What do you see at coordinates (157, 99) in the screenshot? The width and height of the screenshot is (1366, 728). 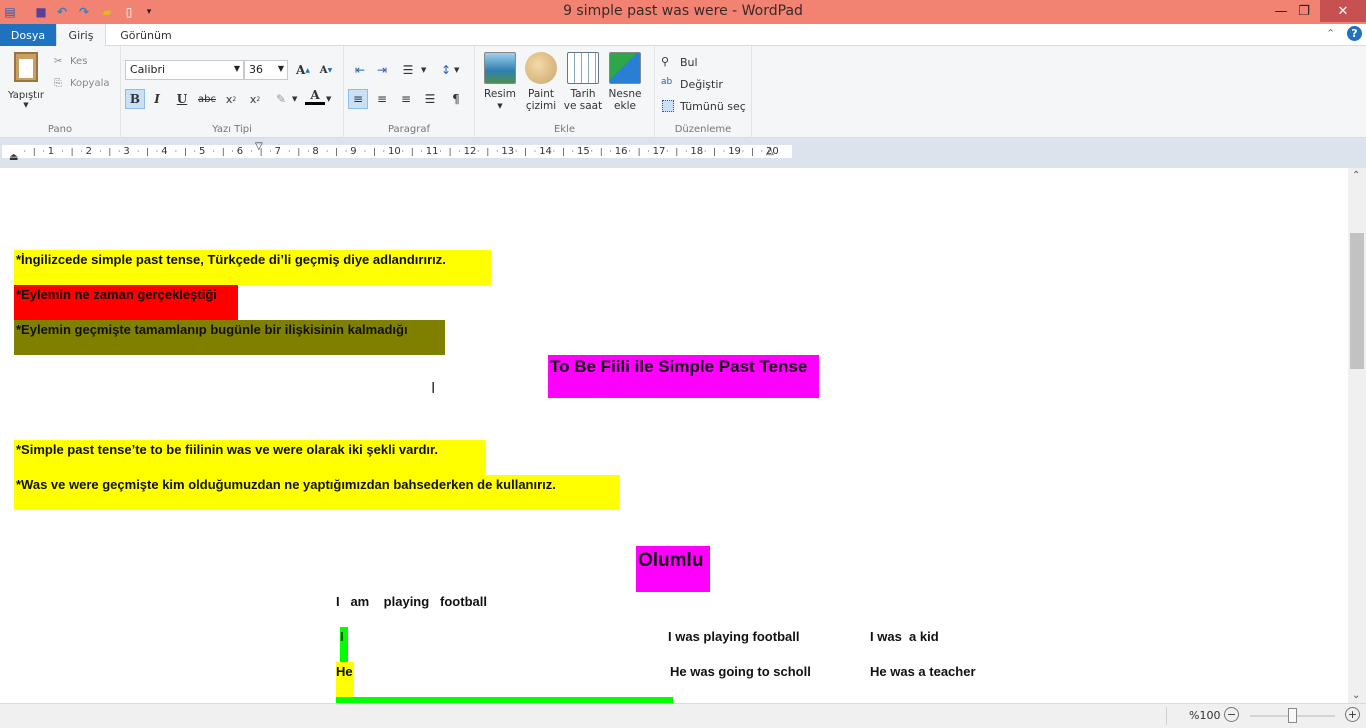 I see `italic-button: I` at bounding box center [157, 99].